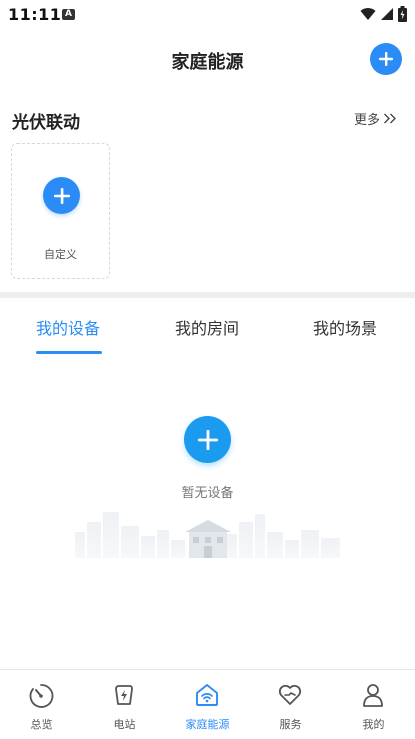 The width and height of the screenshot is (415, 739). I want to click on empty-state-text: 暂无设备, so click(207, 493).